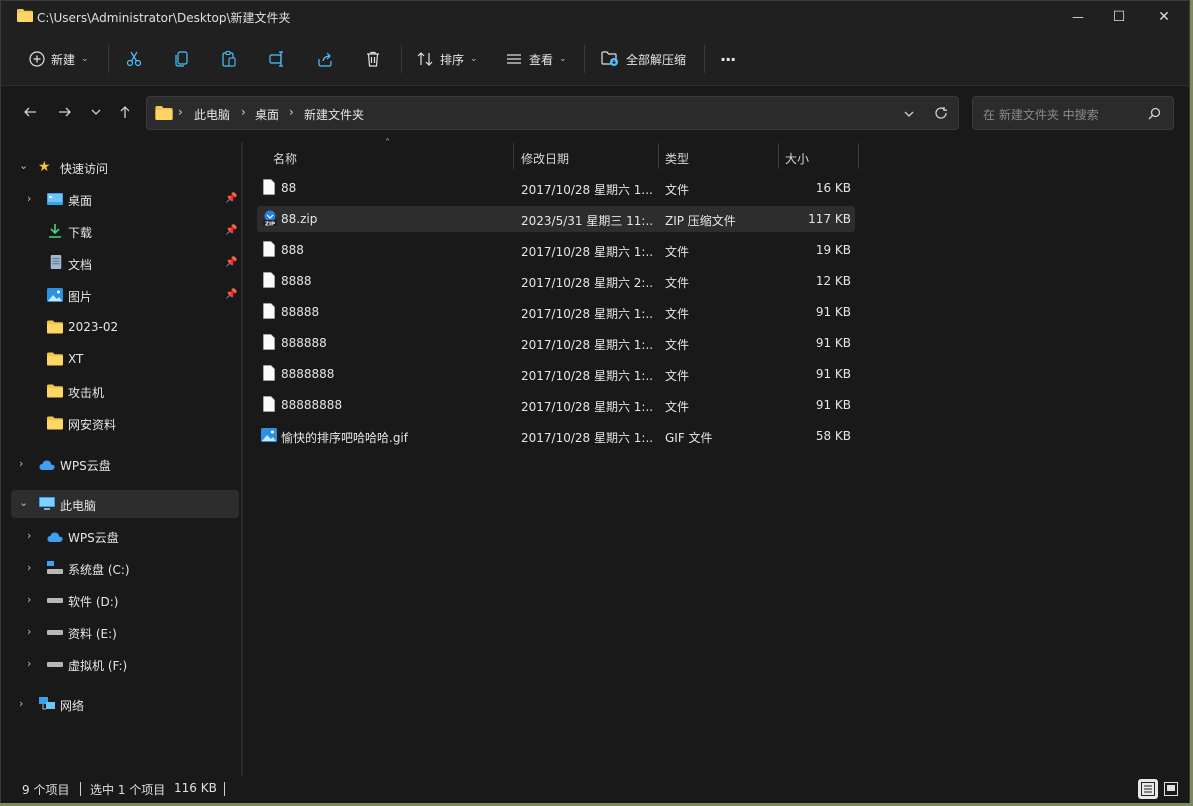 The image size is (1193, 806). Describe the element at coordinates (125, 704) in the screenshot. I see `sidebar-item-network: › 网络` at that location.